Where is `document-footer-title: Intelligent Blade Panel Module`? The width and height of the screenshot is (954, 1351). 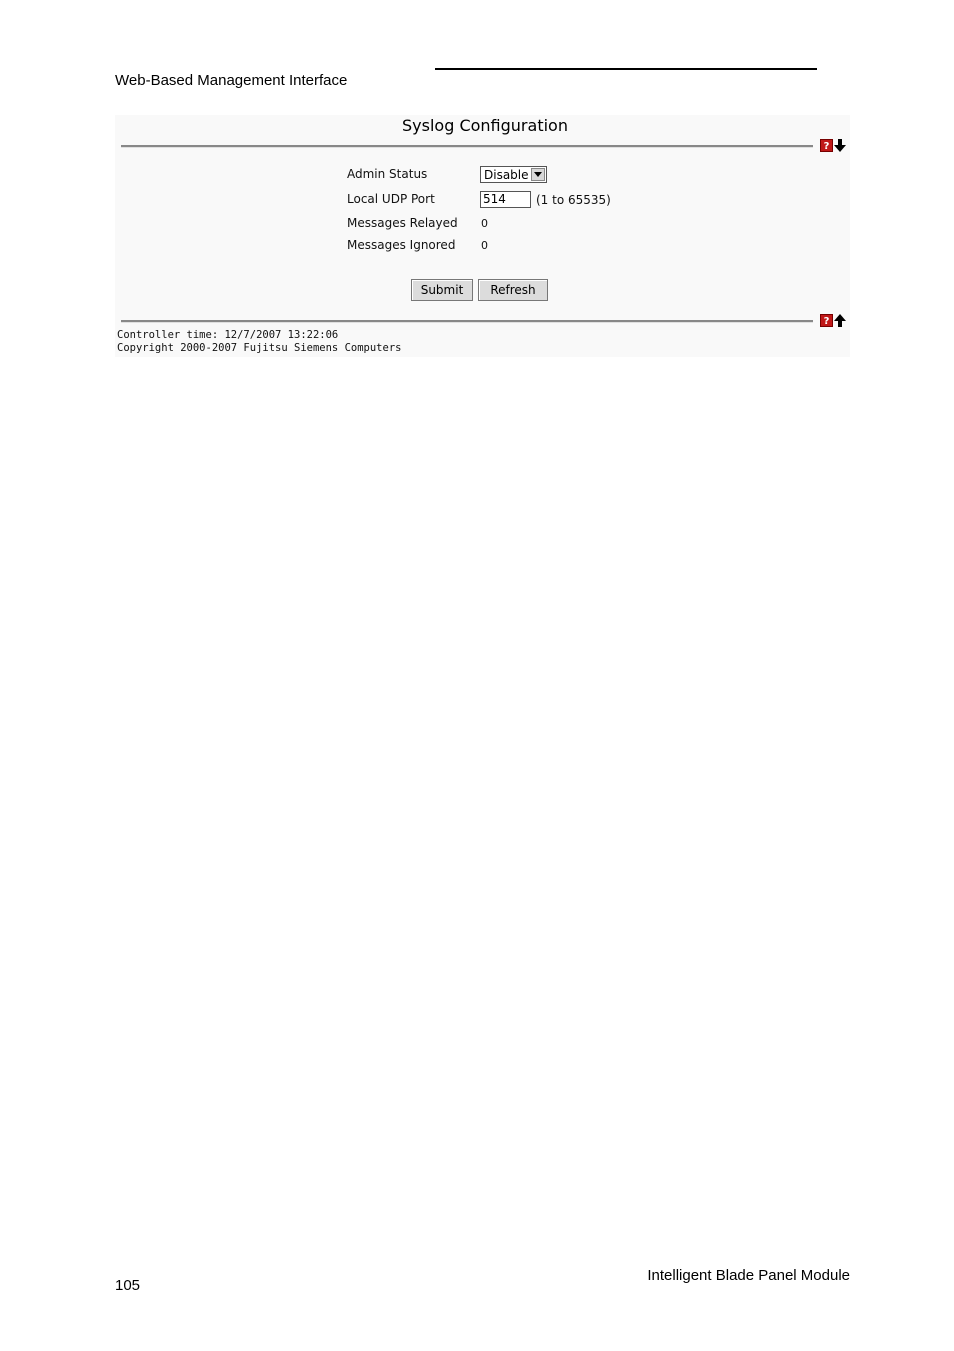 document-footer-title: Intelligent Blade Panel Module is located at coordinates (748, 1275).